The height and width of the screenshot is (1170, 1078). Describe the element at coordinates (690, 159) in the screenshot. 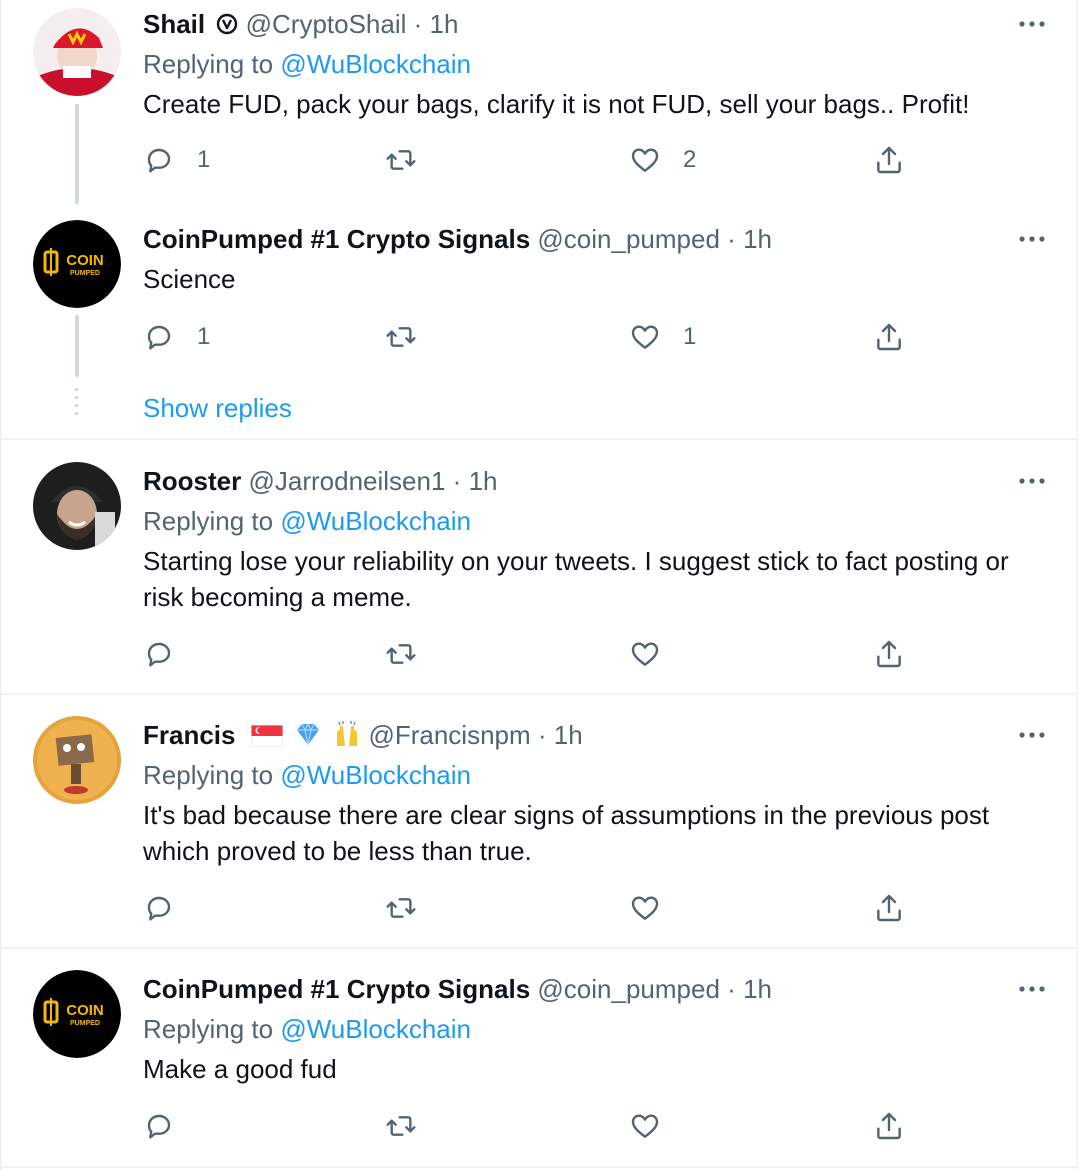

I see `like-count: 2` at that location.